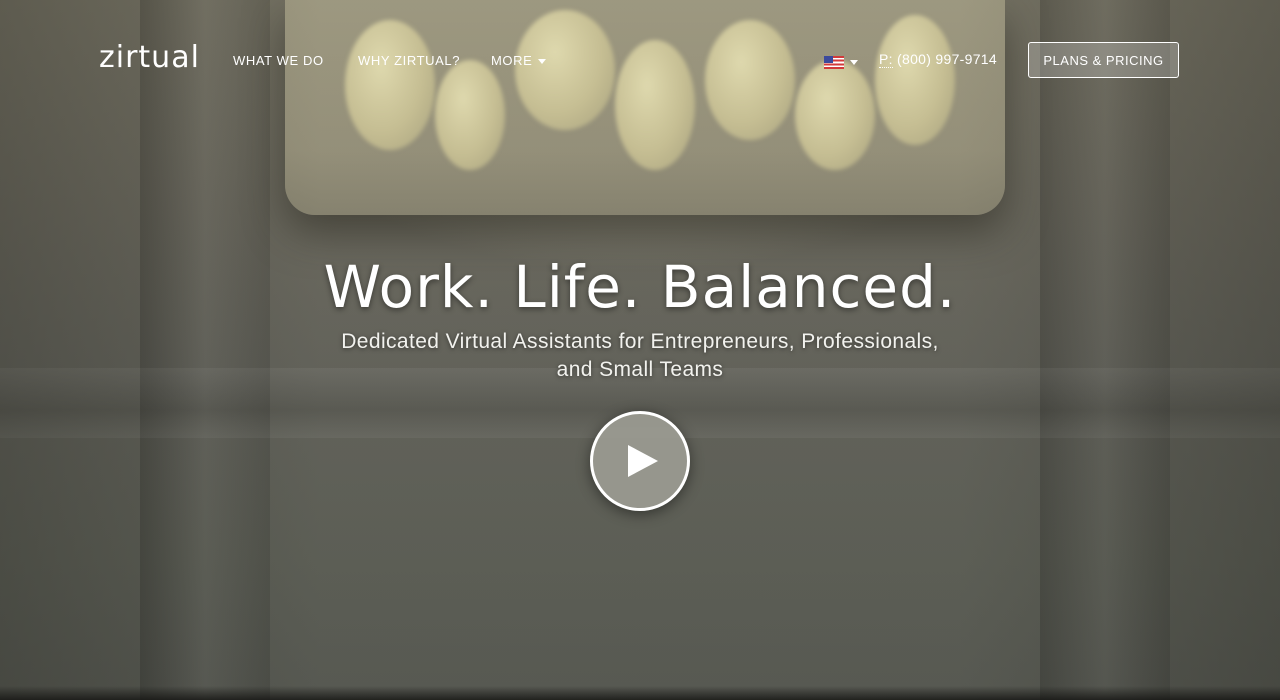 Image resolution: width=1280 pixels, height=700 pixels. I want to click on nav-more-dropdown: MORE, so click(519, 61).